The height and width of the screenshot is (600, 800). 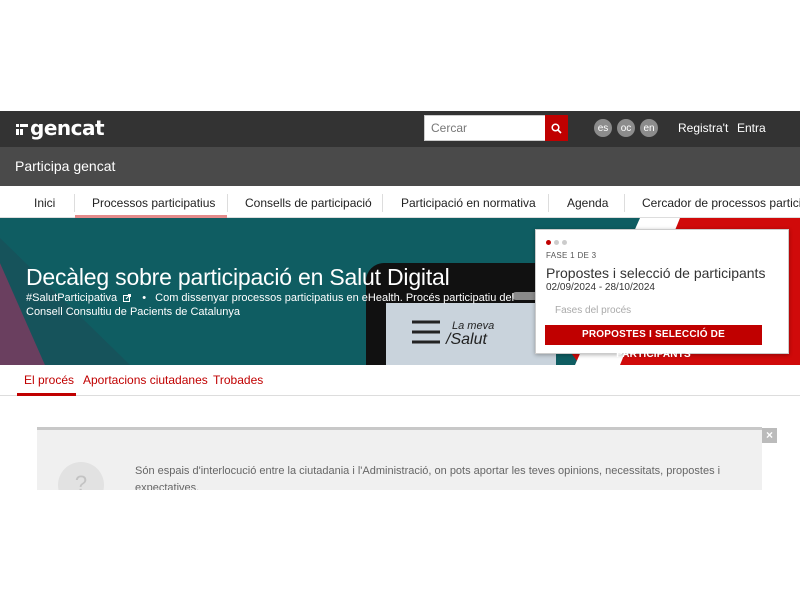 What do you see at coordinates (468, 202) in the screenshot?
I see `nav-item-normativa: Participació en normativa` at bounding box center [468, 202].